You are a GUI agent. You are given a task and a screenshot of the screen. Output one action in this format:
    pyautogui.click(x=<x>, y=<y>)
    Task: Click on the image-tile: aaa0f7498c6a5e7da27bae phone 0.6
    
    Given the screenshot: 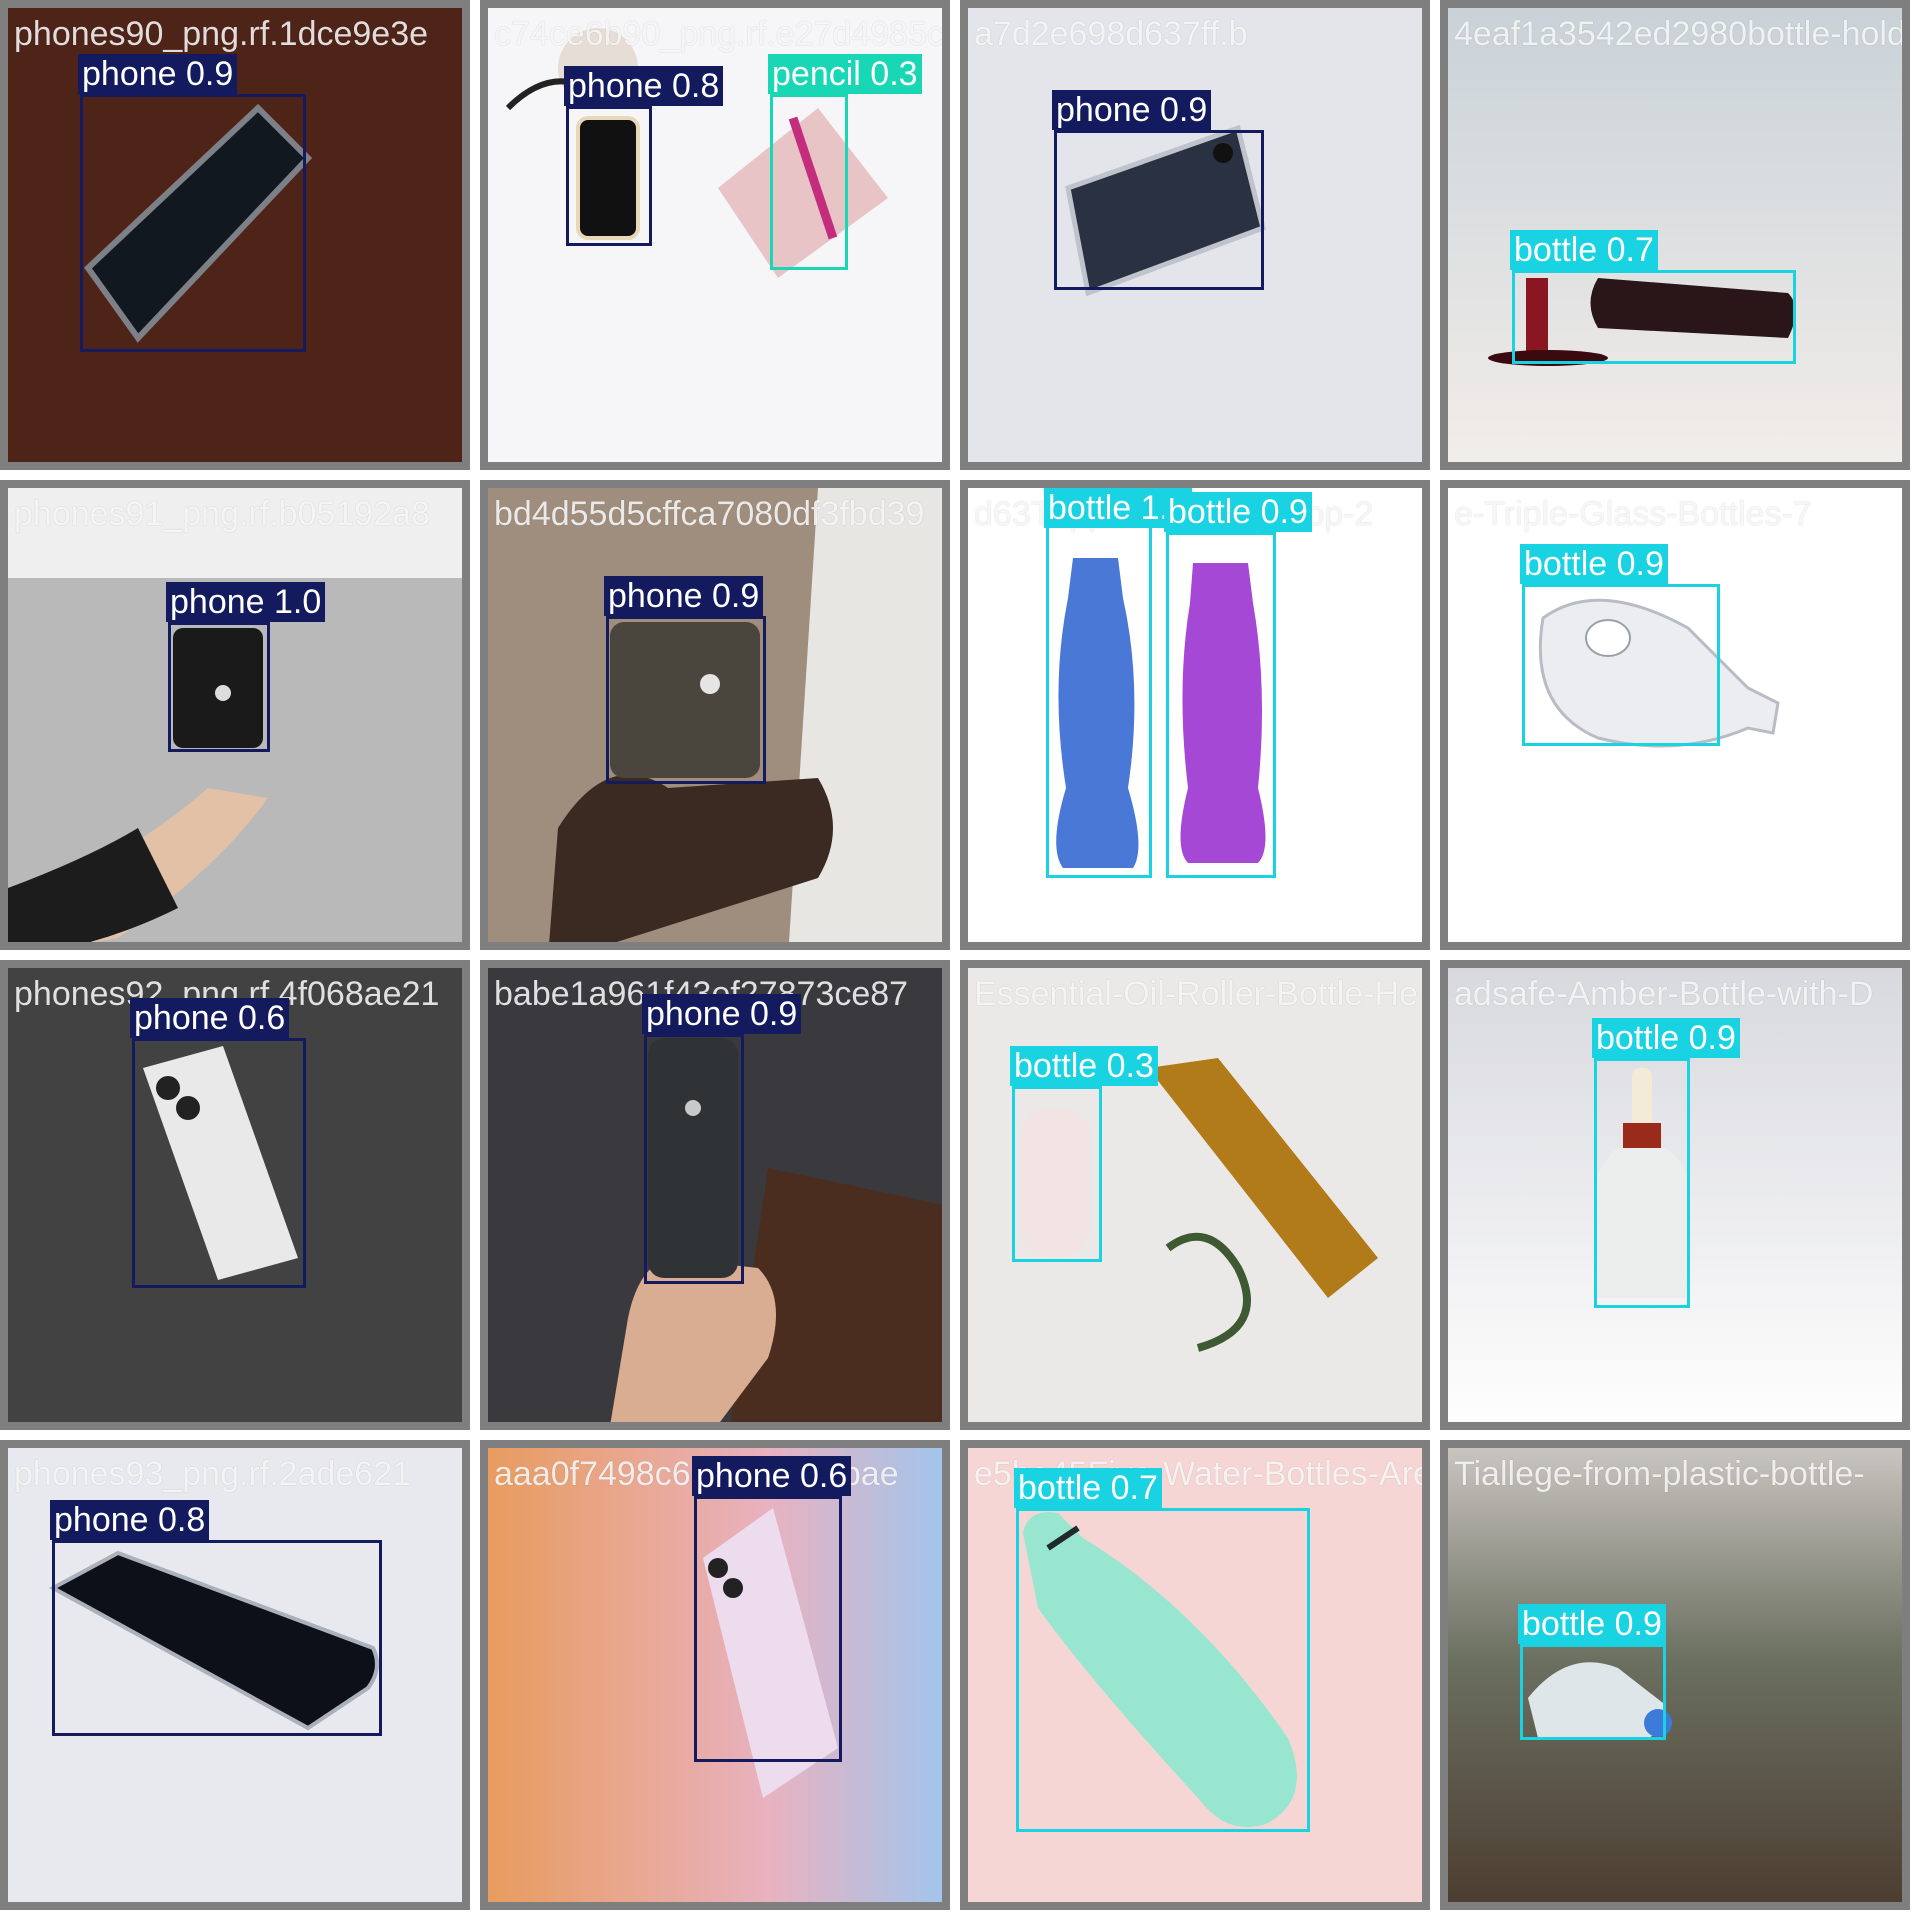 What is the action you would take?
    pyautogui.click(x=715, y=1675)
    